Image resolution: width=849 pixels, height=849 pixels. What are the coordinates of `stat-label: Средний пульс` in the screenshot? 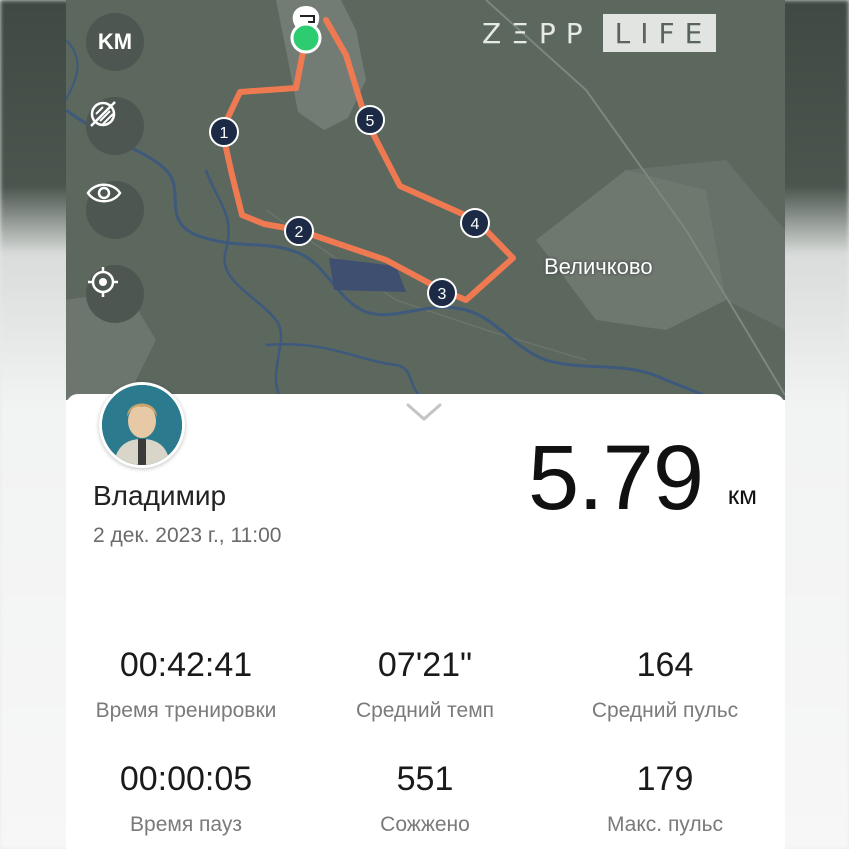 It's located at (665, 710).